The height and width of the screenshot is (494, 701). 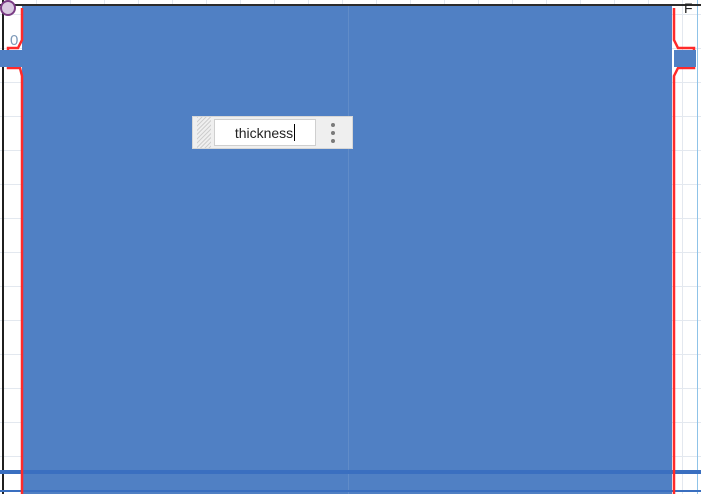 What do you see at coordinates (8, 8) in the screenshot?
I see `origin-point-icon` at bounding box center [8, 8].